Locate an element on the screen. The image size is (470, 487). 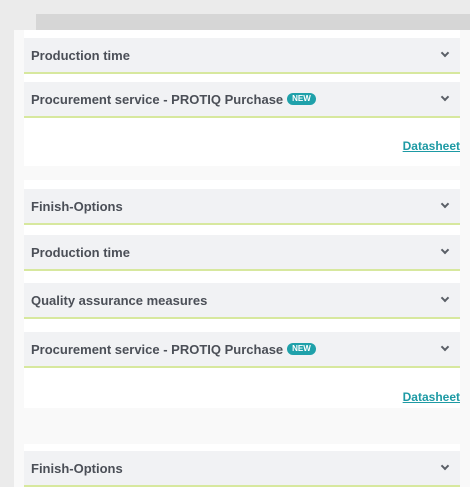
accordion-quality-assurance: Quality assurance measures is located at coordinates (242, 301).